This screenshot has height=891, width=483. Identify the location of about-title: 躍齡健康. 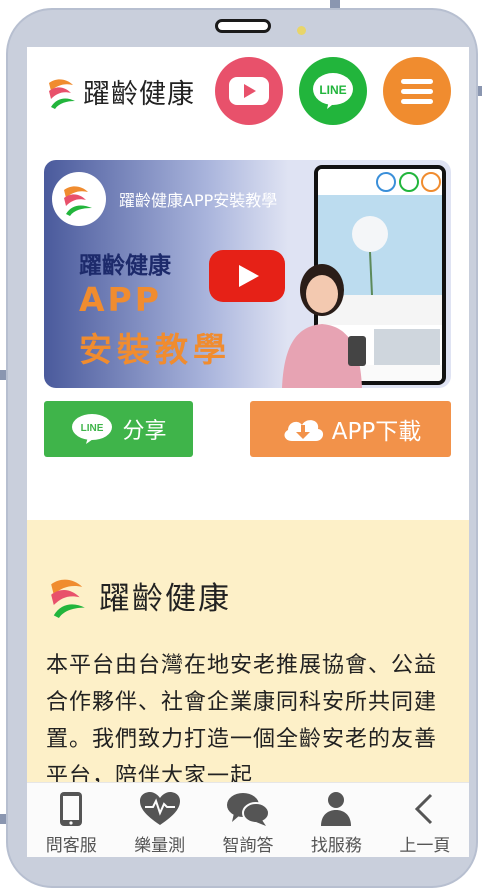
(165, 599).